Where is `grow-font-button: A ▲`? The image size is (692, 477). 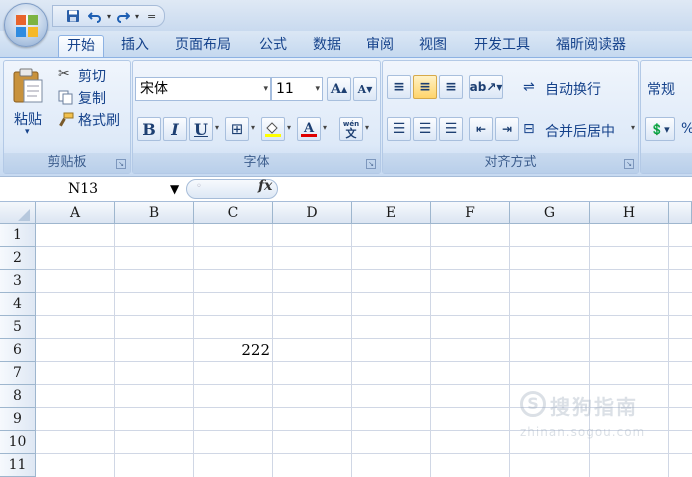 grow-font-button: A ▲ is located at coordinates (339, 89).